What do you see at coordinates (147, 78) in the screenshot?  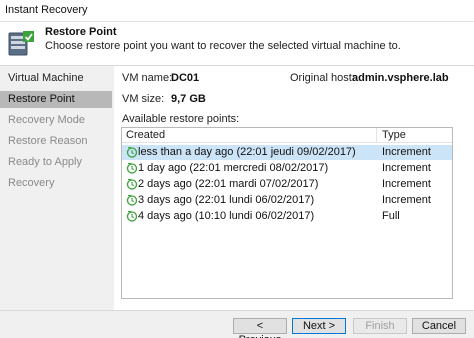 I see `vm-name-label: VM name:` at bounding box center [147, 78].